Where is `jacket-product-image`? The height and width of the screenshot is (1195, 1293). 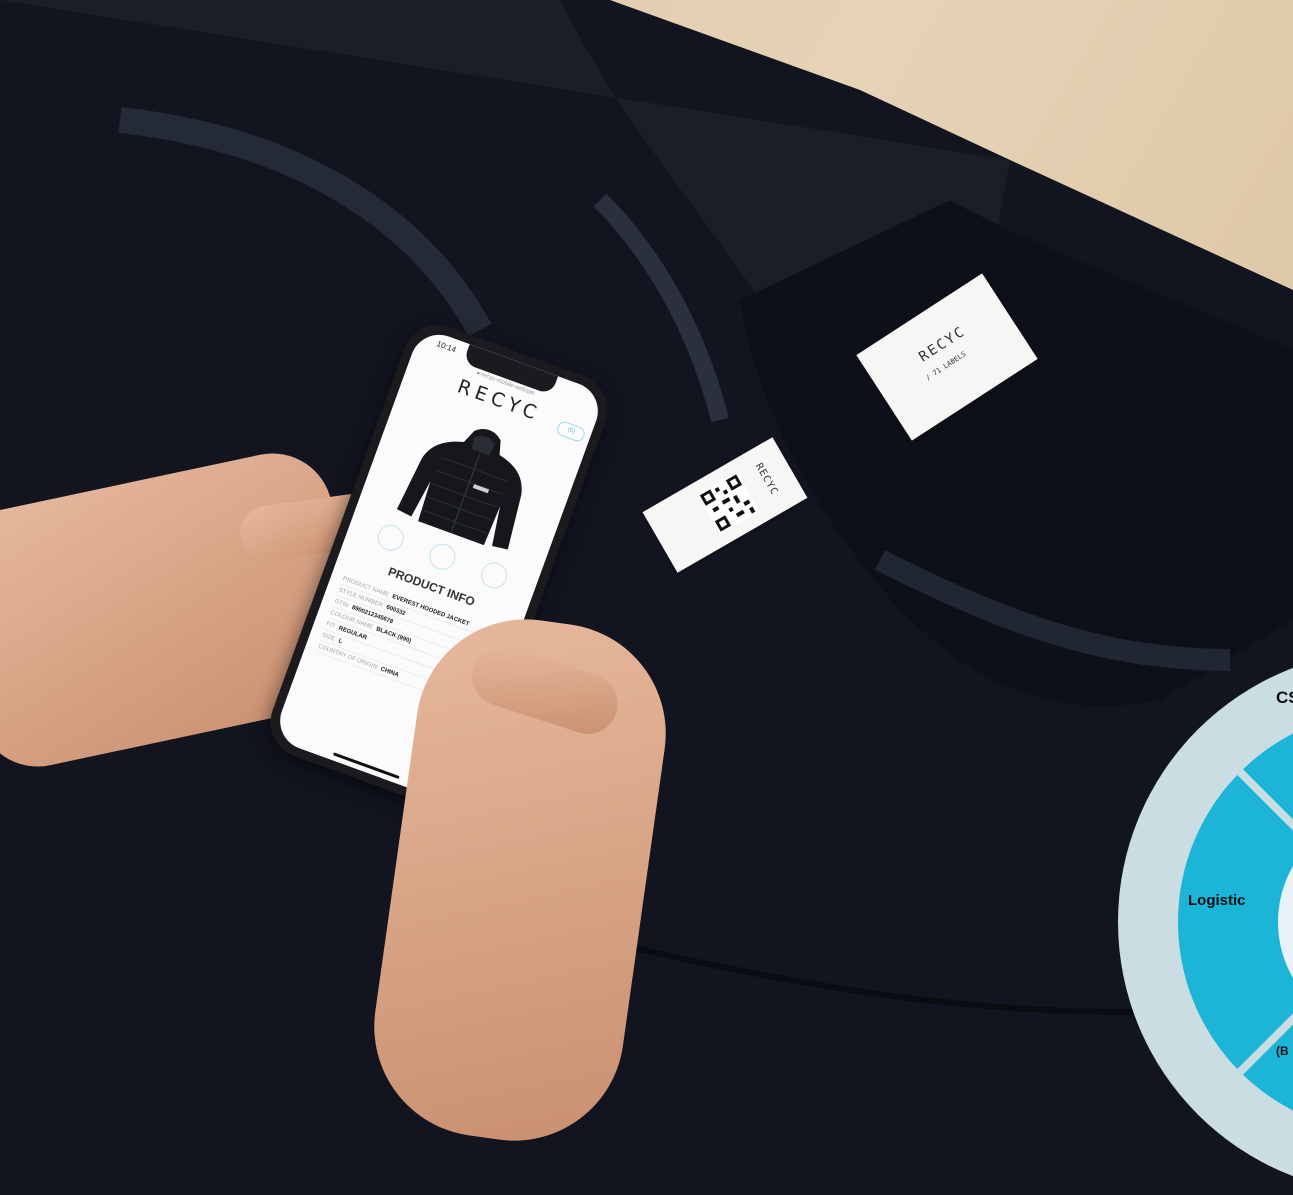 jacket-product-image is located at coordinates (459, 489).